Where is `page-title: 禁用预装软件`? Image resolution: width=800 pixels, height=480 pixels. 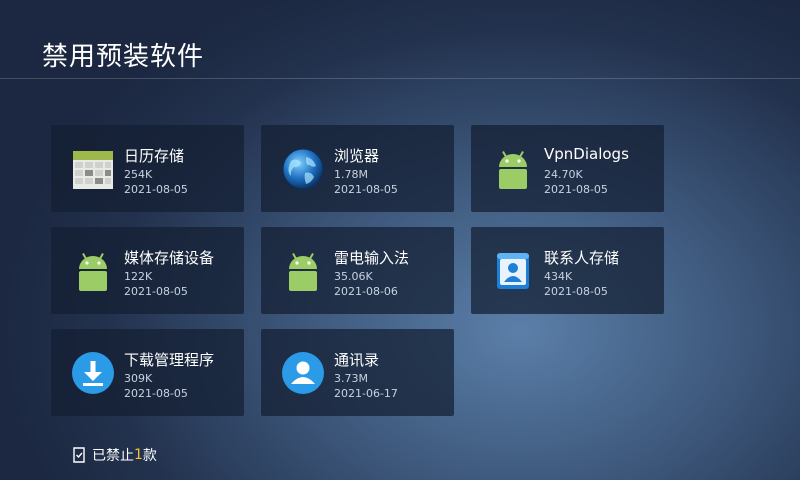
page-title: 禁用预装软件 is located at coordinates (123, 57).